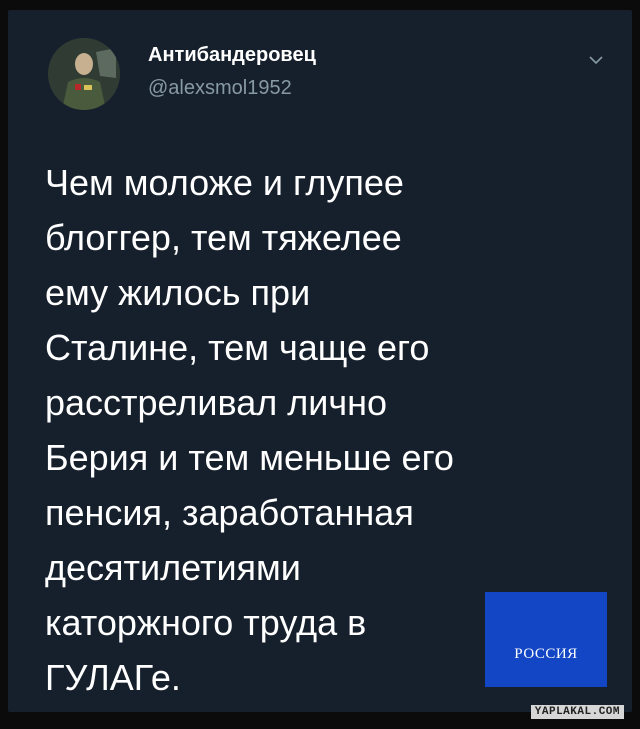  What do you see at coordinates (546, 639) in the screenshot?
I see `channel-logo: РОССИЯ` at bounding box center [546, 639].